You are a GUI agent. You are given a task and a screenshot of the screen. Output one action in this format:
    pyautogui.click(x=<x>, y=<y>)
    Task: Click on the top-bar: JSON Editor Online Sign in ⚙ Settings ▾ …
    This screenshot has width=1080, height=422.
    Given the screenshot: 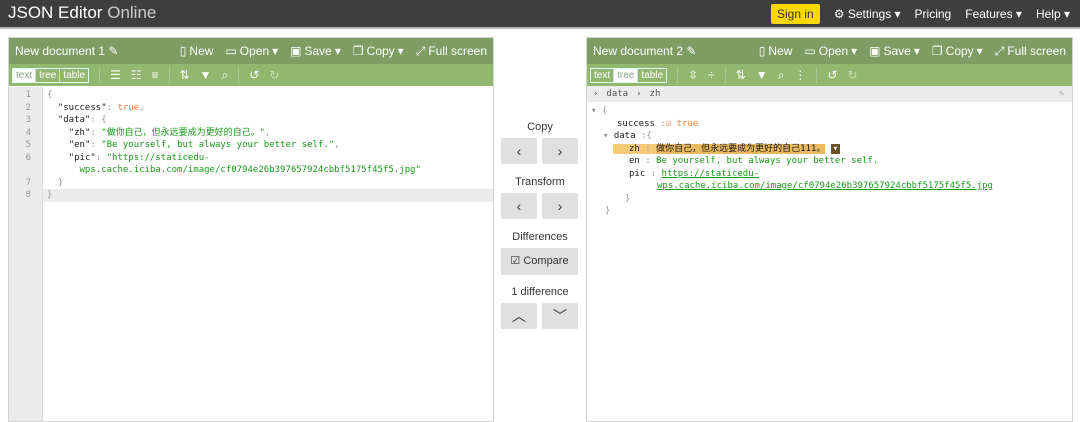 What is the action you would take?
    pyautogui.click(x=540, y=14)
    